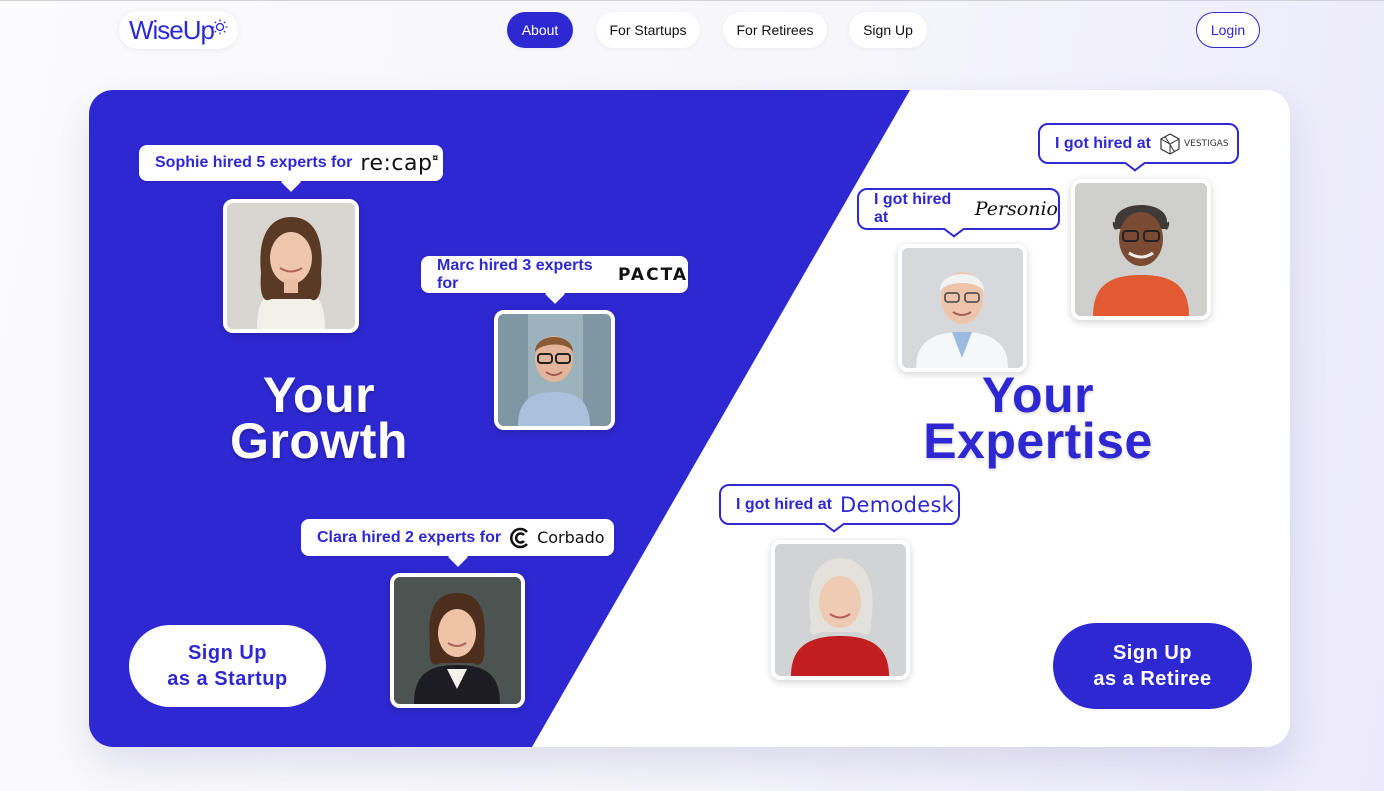  What do you see at coordinates (220, 27) in the screenshot?
I see `sun-icon` at bounding box center [220, 27].